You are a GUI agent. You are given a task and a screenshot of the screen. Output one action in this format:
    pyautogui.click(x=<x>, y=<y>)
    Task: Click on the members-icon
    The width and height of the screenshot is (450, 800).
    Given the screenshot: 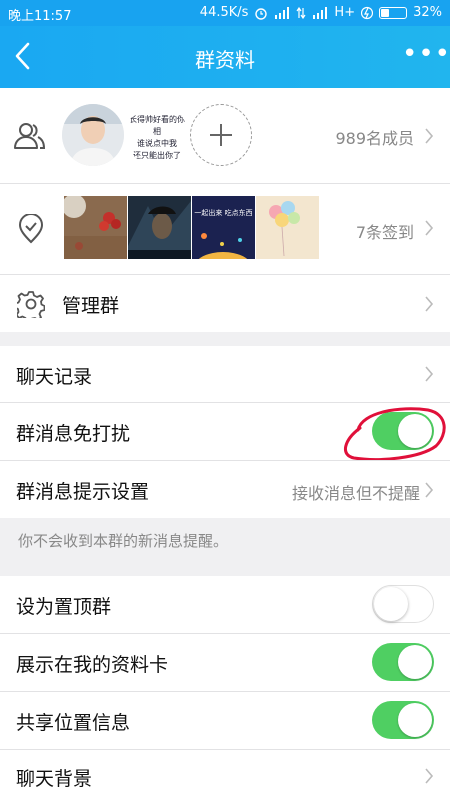 What is the action you would take?
    pyautogui.click(x=30, y=136)
    